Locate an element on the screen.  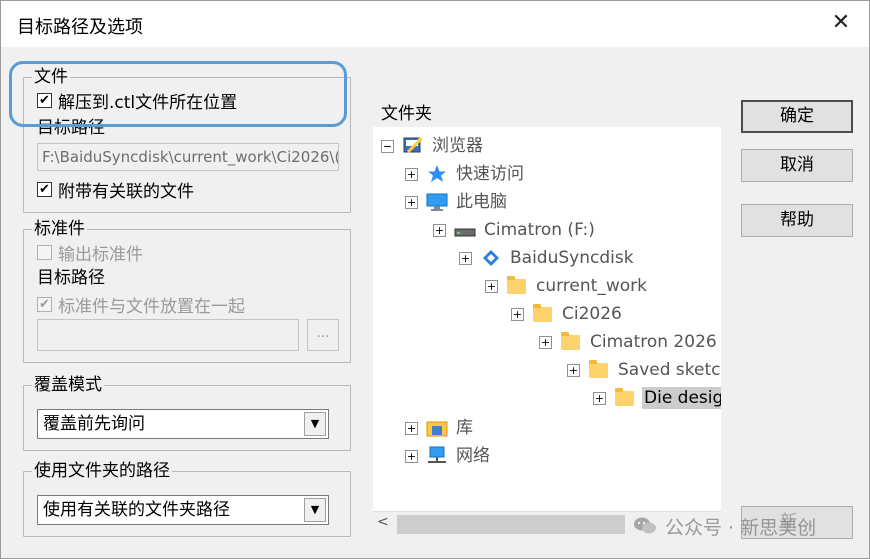
folder-header-label: 文件夹 is located at coordinates (406, 114).